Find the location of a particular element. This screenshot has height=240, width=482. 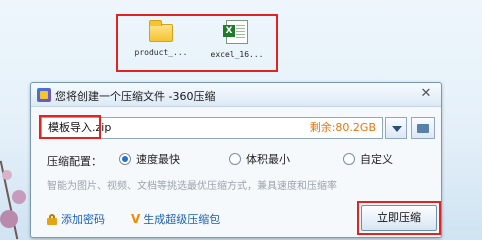

filename-row: 模板导入.zip 剩余:80.2GB is located at coordinates (237, 127).